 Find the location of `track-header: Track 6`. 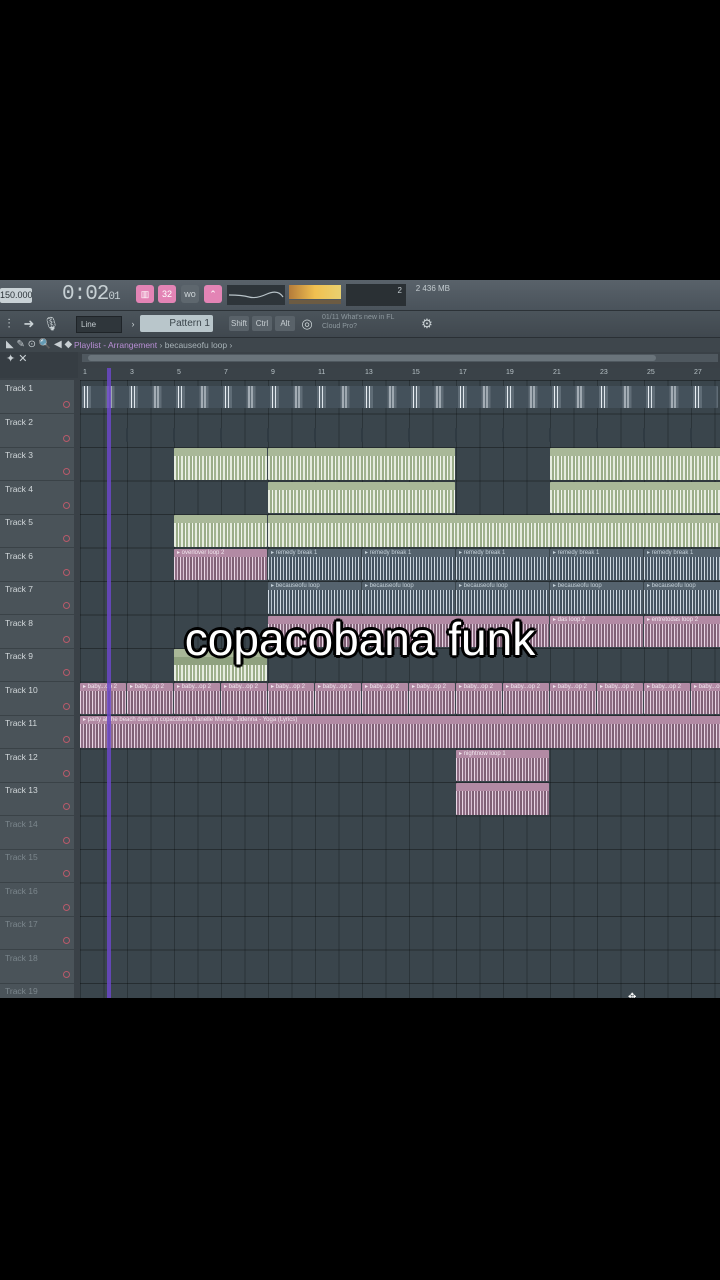

track-header: Track 6 is located at coordinates (37, 565).